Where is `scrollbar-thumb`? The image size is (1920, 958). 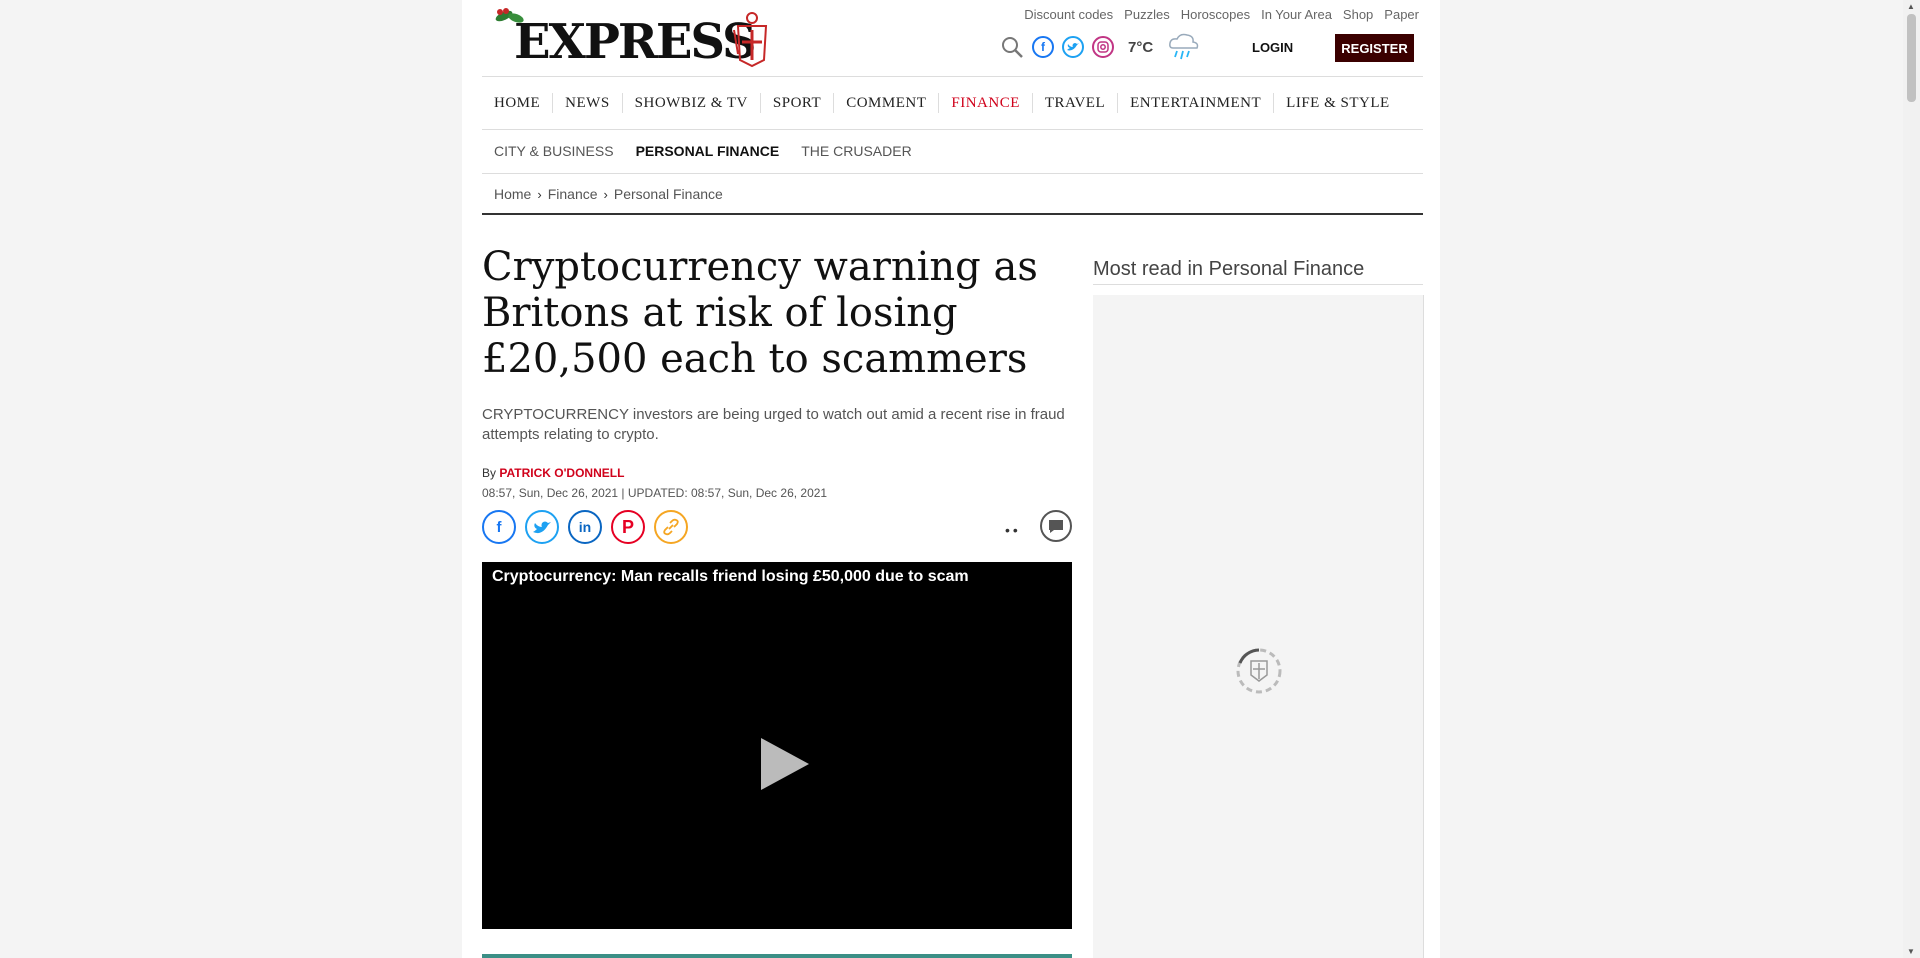 scrollbar-thumb is located at coordinates (1911, 58).